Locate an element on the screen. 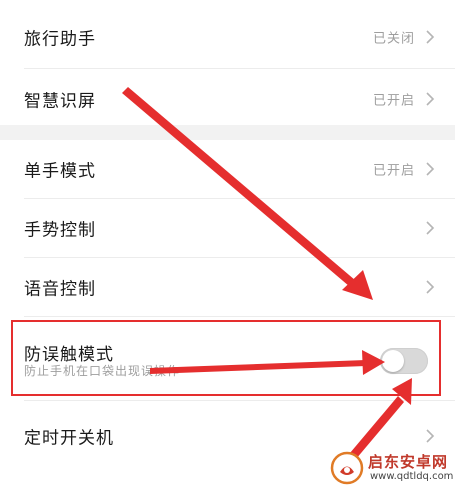 The height and width of the screenshot is (491, 455). row-smart-screen-recognition: 智慧识屏 已开启 is located at coordinates (227, 99).